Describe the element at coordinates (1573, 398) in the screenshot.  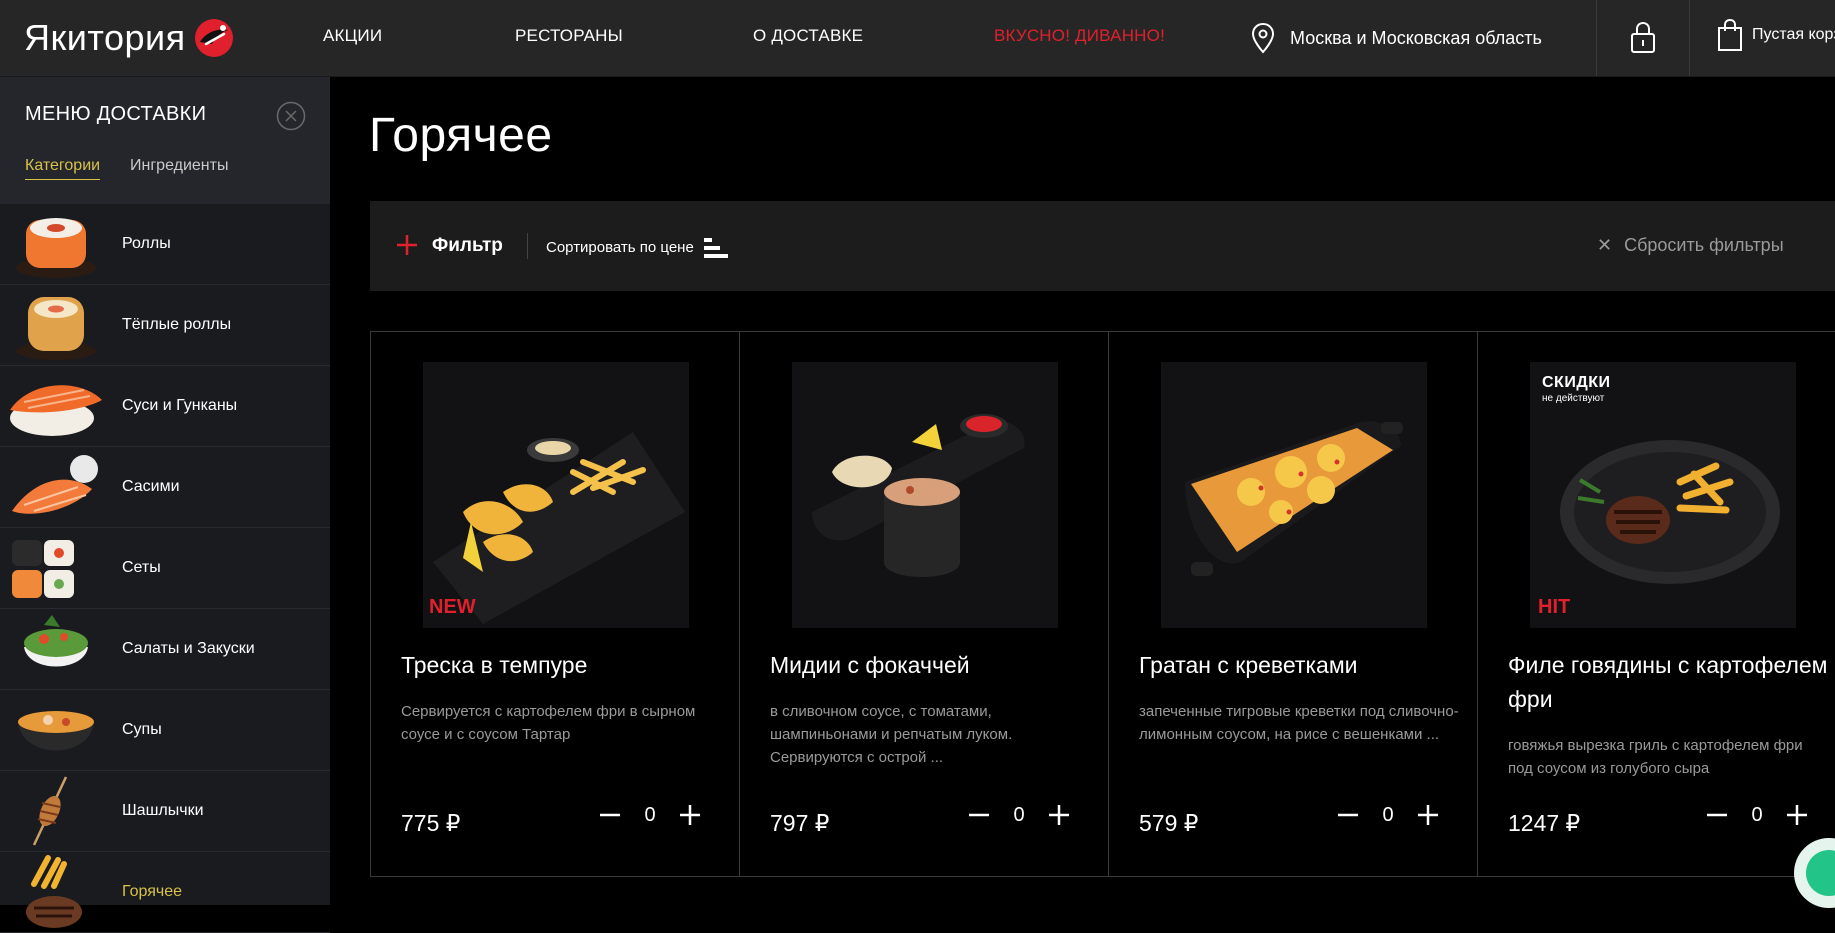
I see `discount-notice-subtitle: не действуют` at that location.